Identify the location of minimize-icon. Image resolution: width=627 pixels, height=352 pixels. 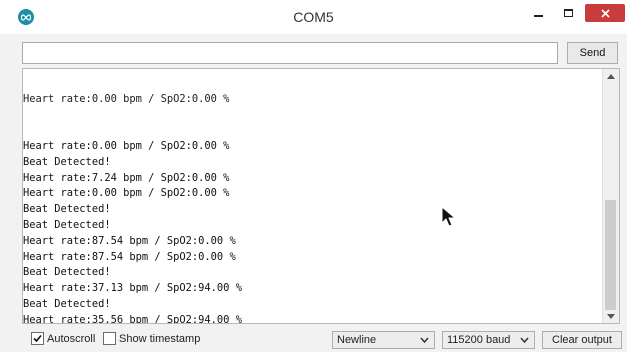
(538, 16).